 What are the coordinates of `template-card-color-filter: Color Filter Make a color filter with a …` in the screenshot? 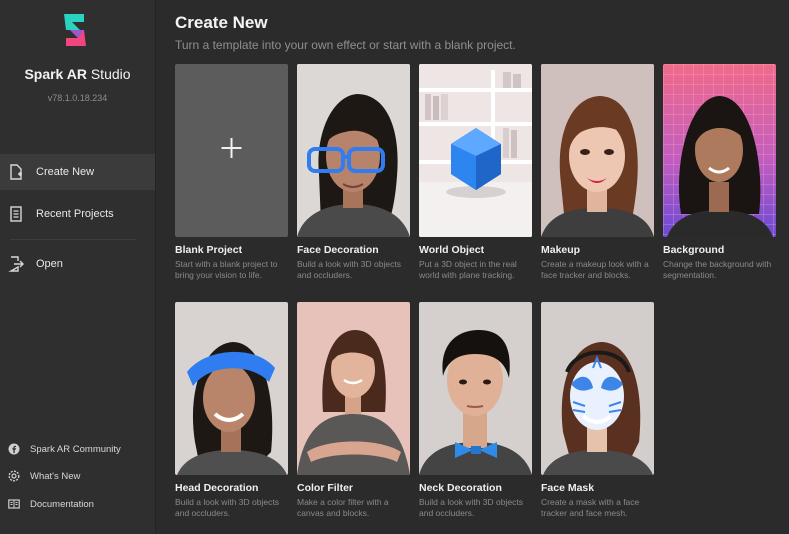 It's located at (353, 410).